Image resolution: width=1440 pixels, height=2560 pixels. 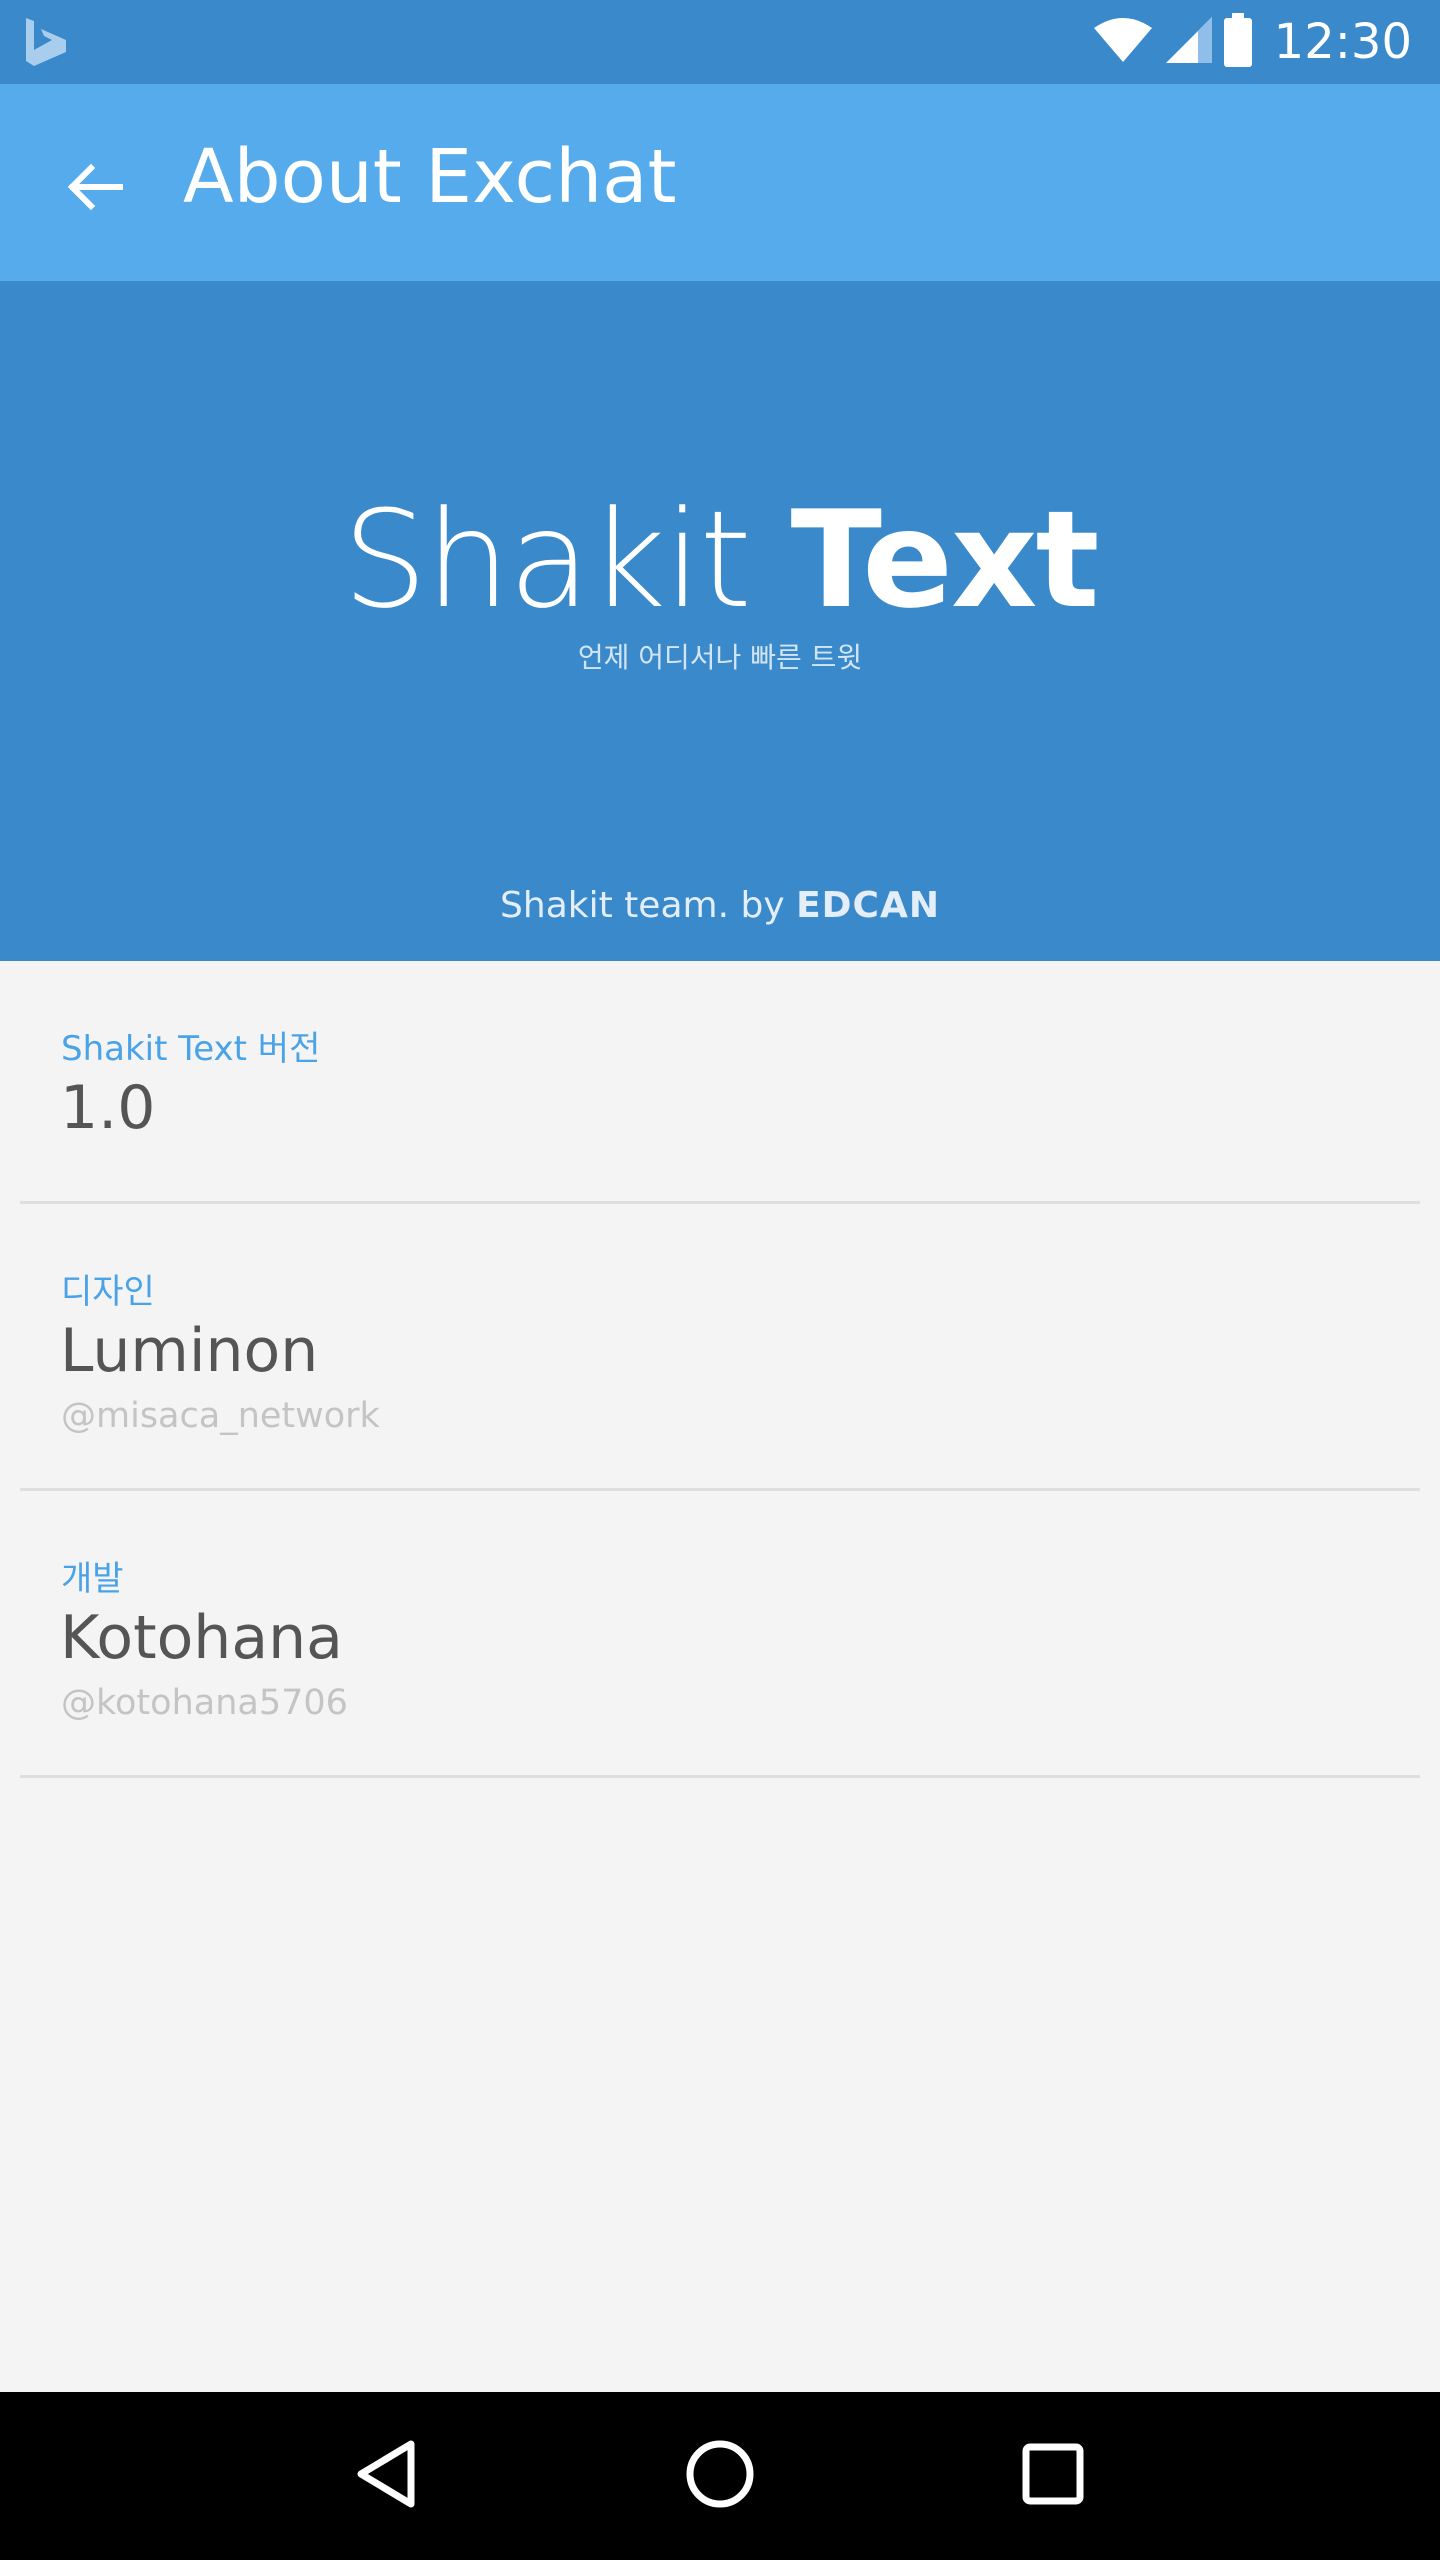 What do you see at coordinates (204, 1703) in the screenshot?
I see `developer-handle: @kotohana5706` at bounding box center [204, 1703].